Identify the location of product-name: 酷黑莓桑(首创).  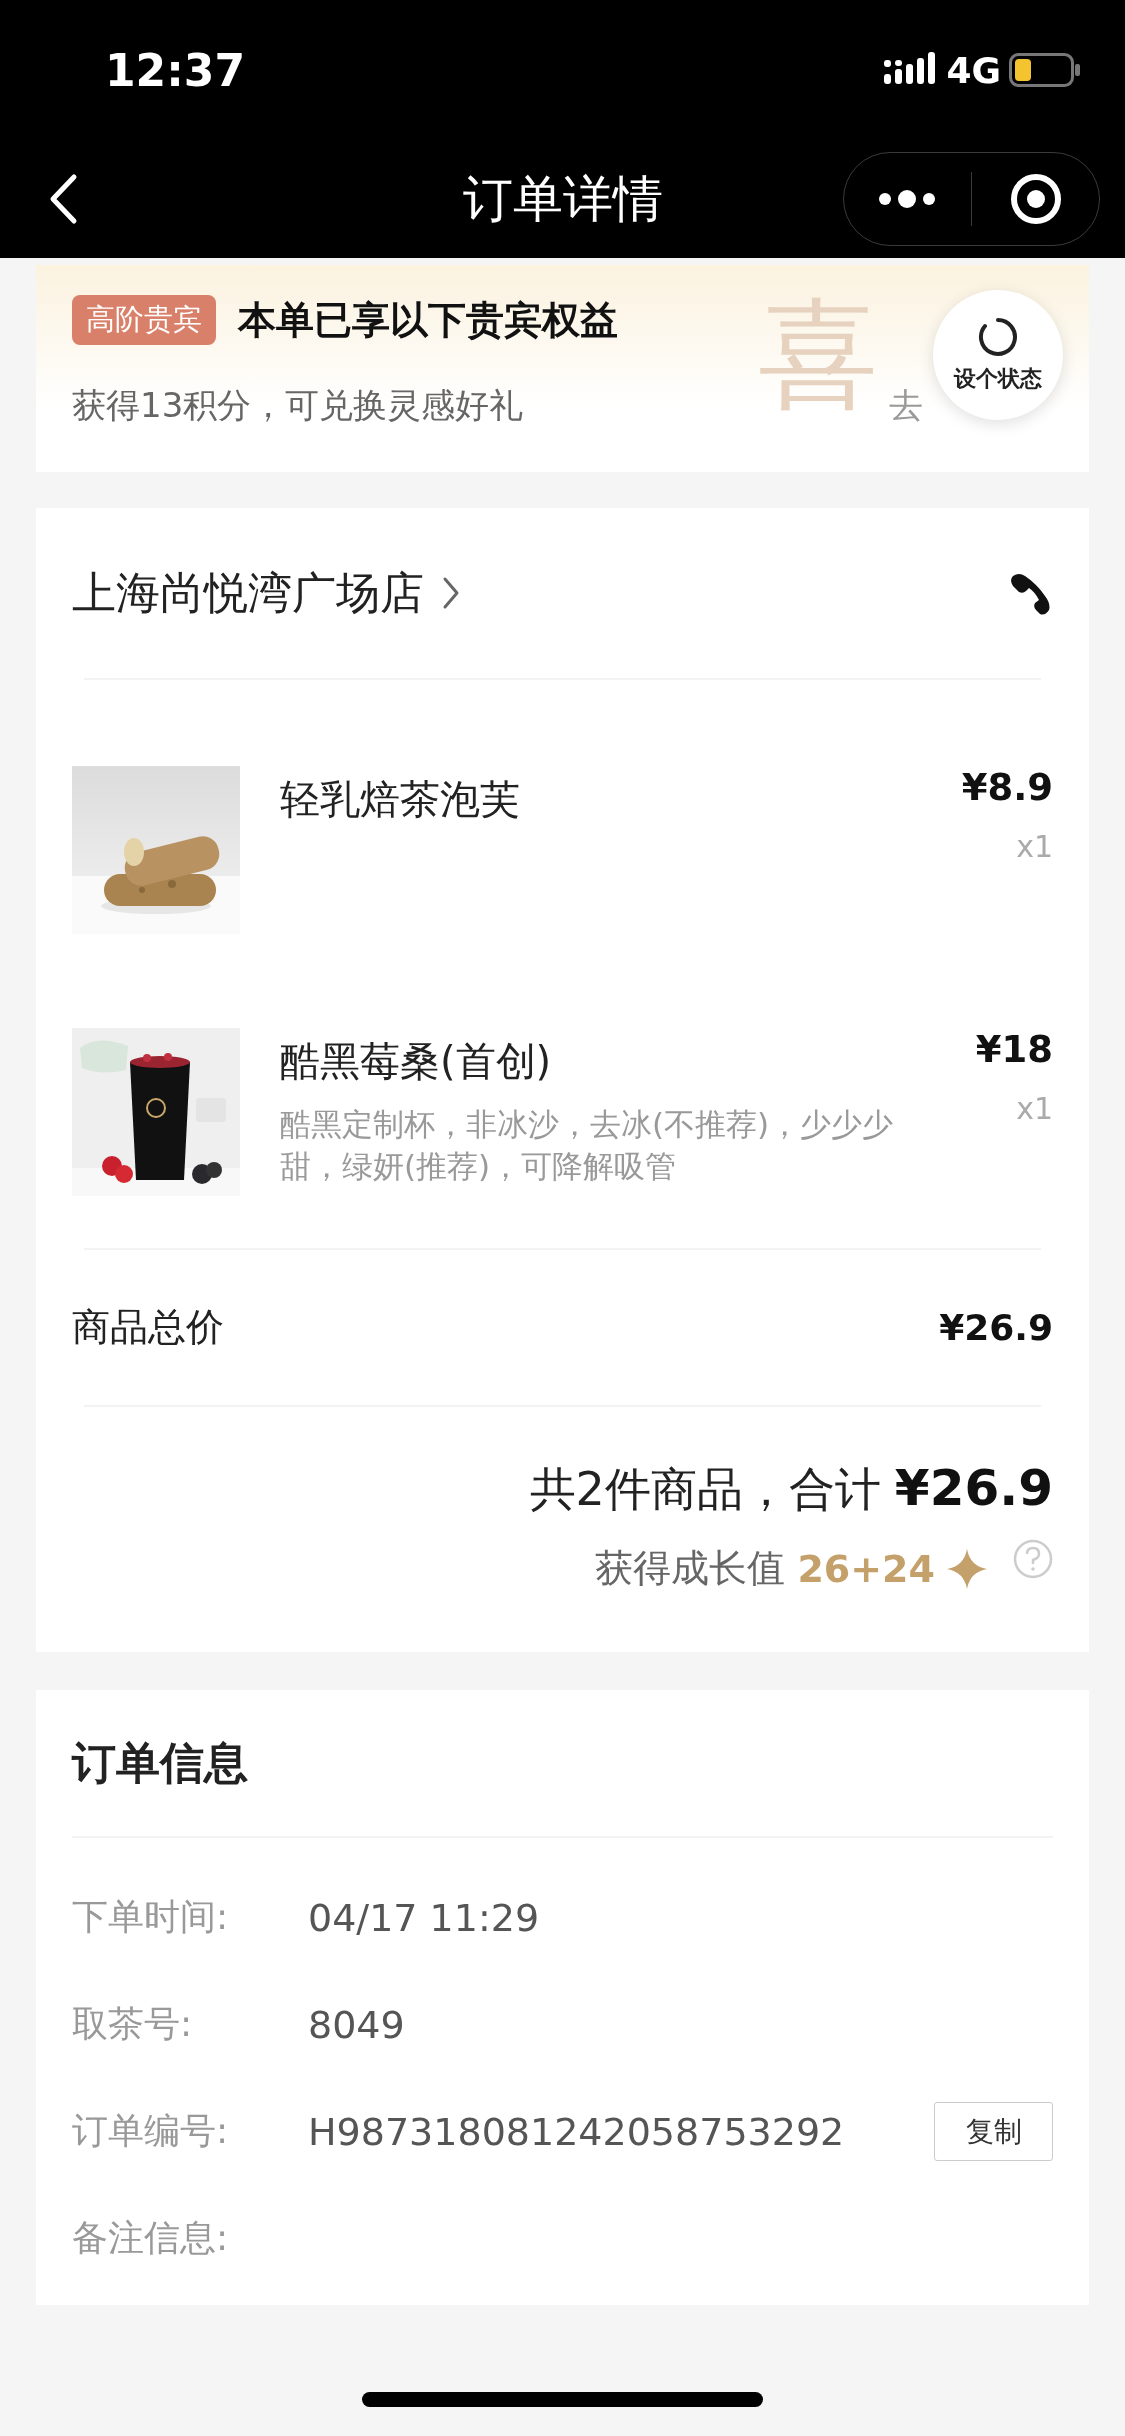
(416, 1061).